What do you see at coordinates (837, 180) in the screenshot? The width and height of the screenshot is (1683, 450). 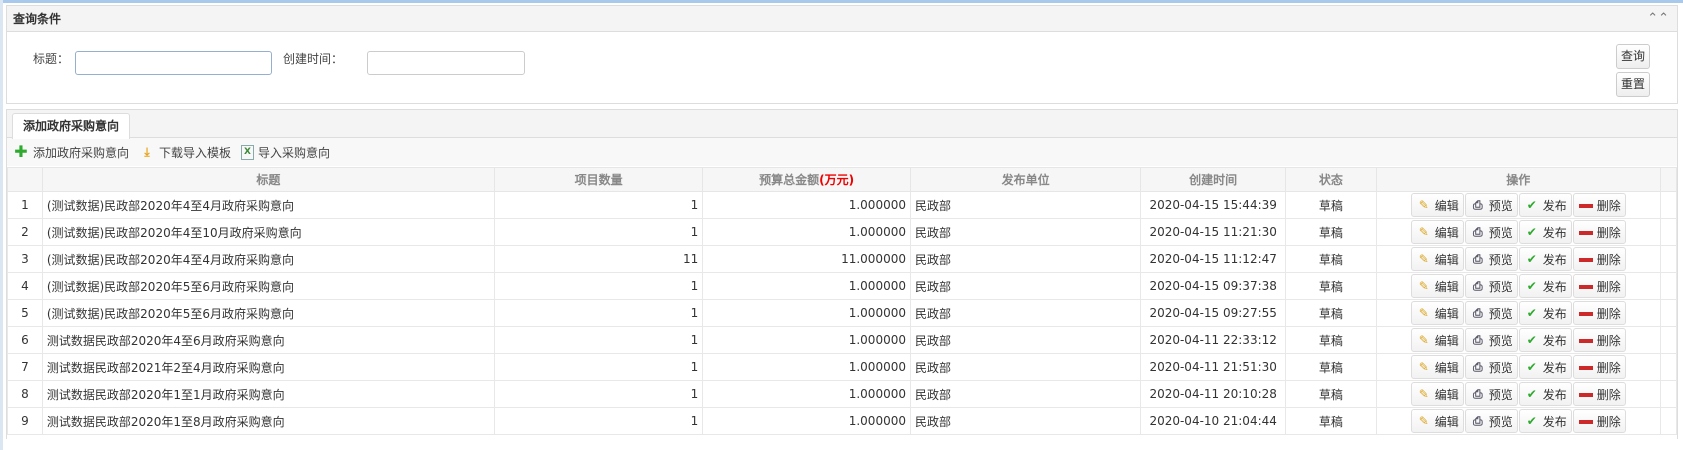 I see `budget-unit: (万元)` at bounding box center [837, 180].